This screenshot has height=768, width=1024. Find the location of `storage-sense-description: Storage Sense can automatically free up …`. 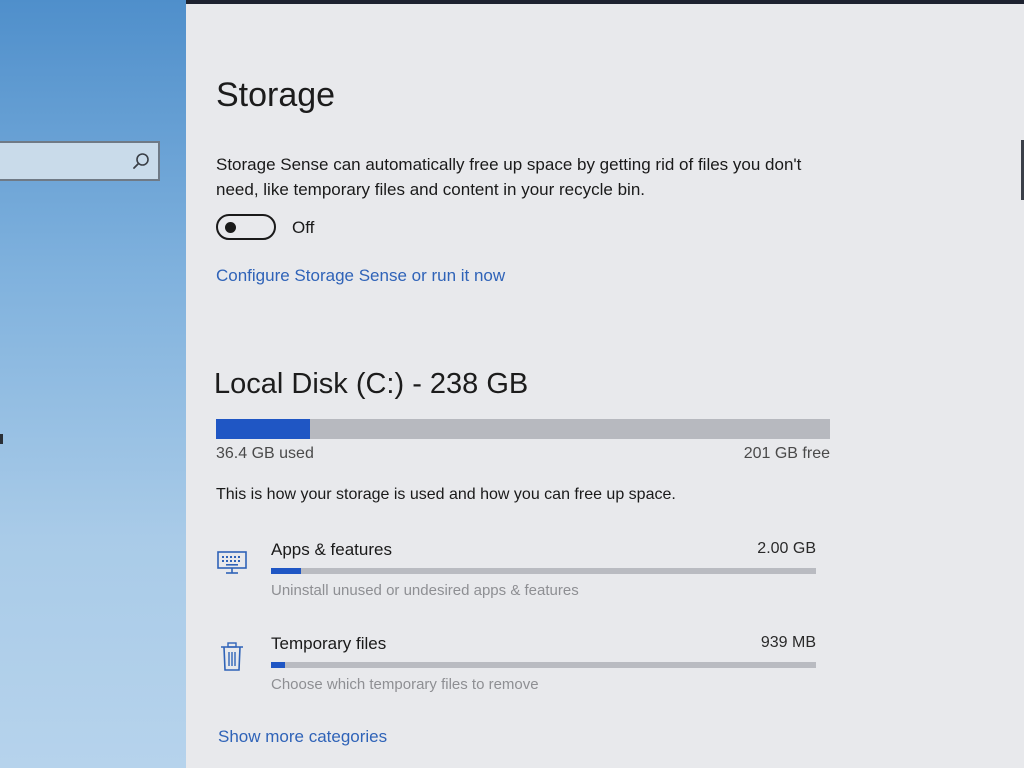

storage-sense-description: Storage Sense can automatically free up … is located at coordinates (509, 177).